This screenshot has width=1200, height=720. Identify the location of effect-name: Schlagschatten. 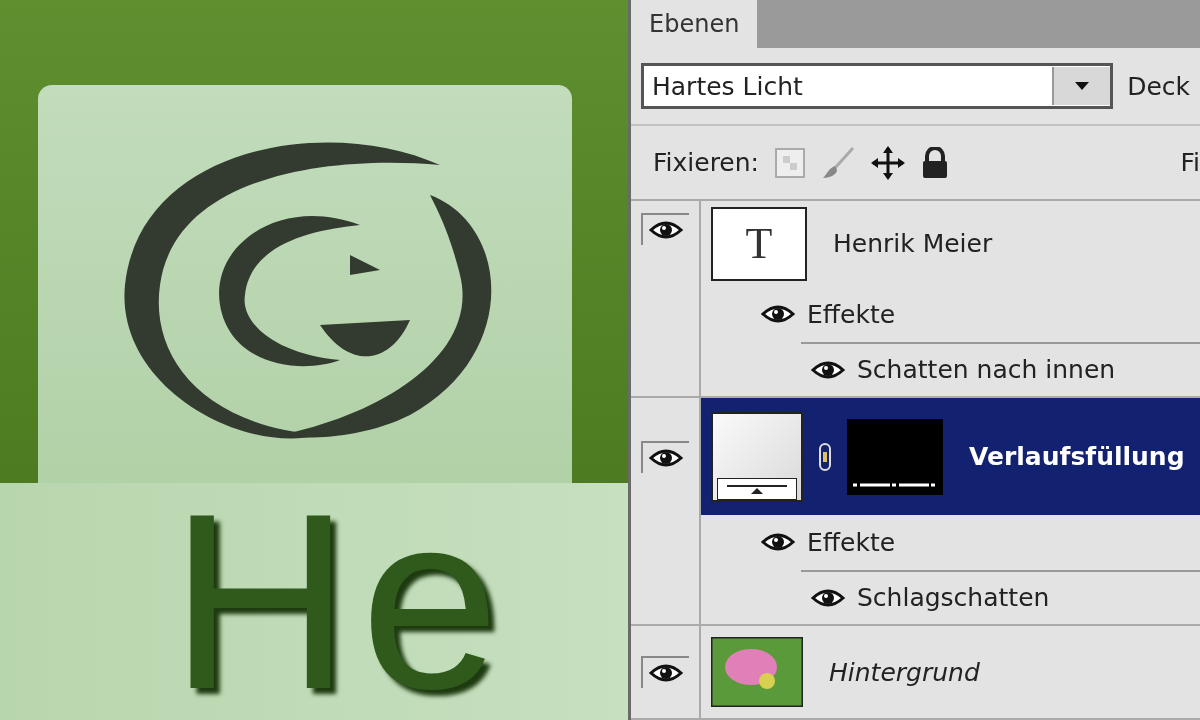
(953, 598).